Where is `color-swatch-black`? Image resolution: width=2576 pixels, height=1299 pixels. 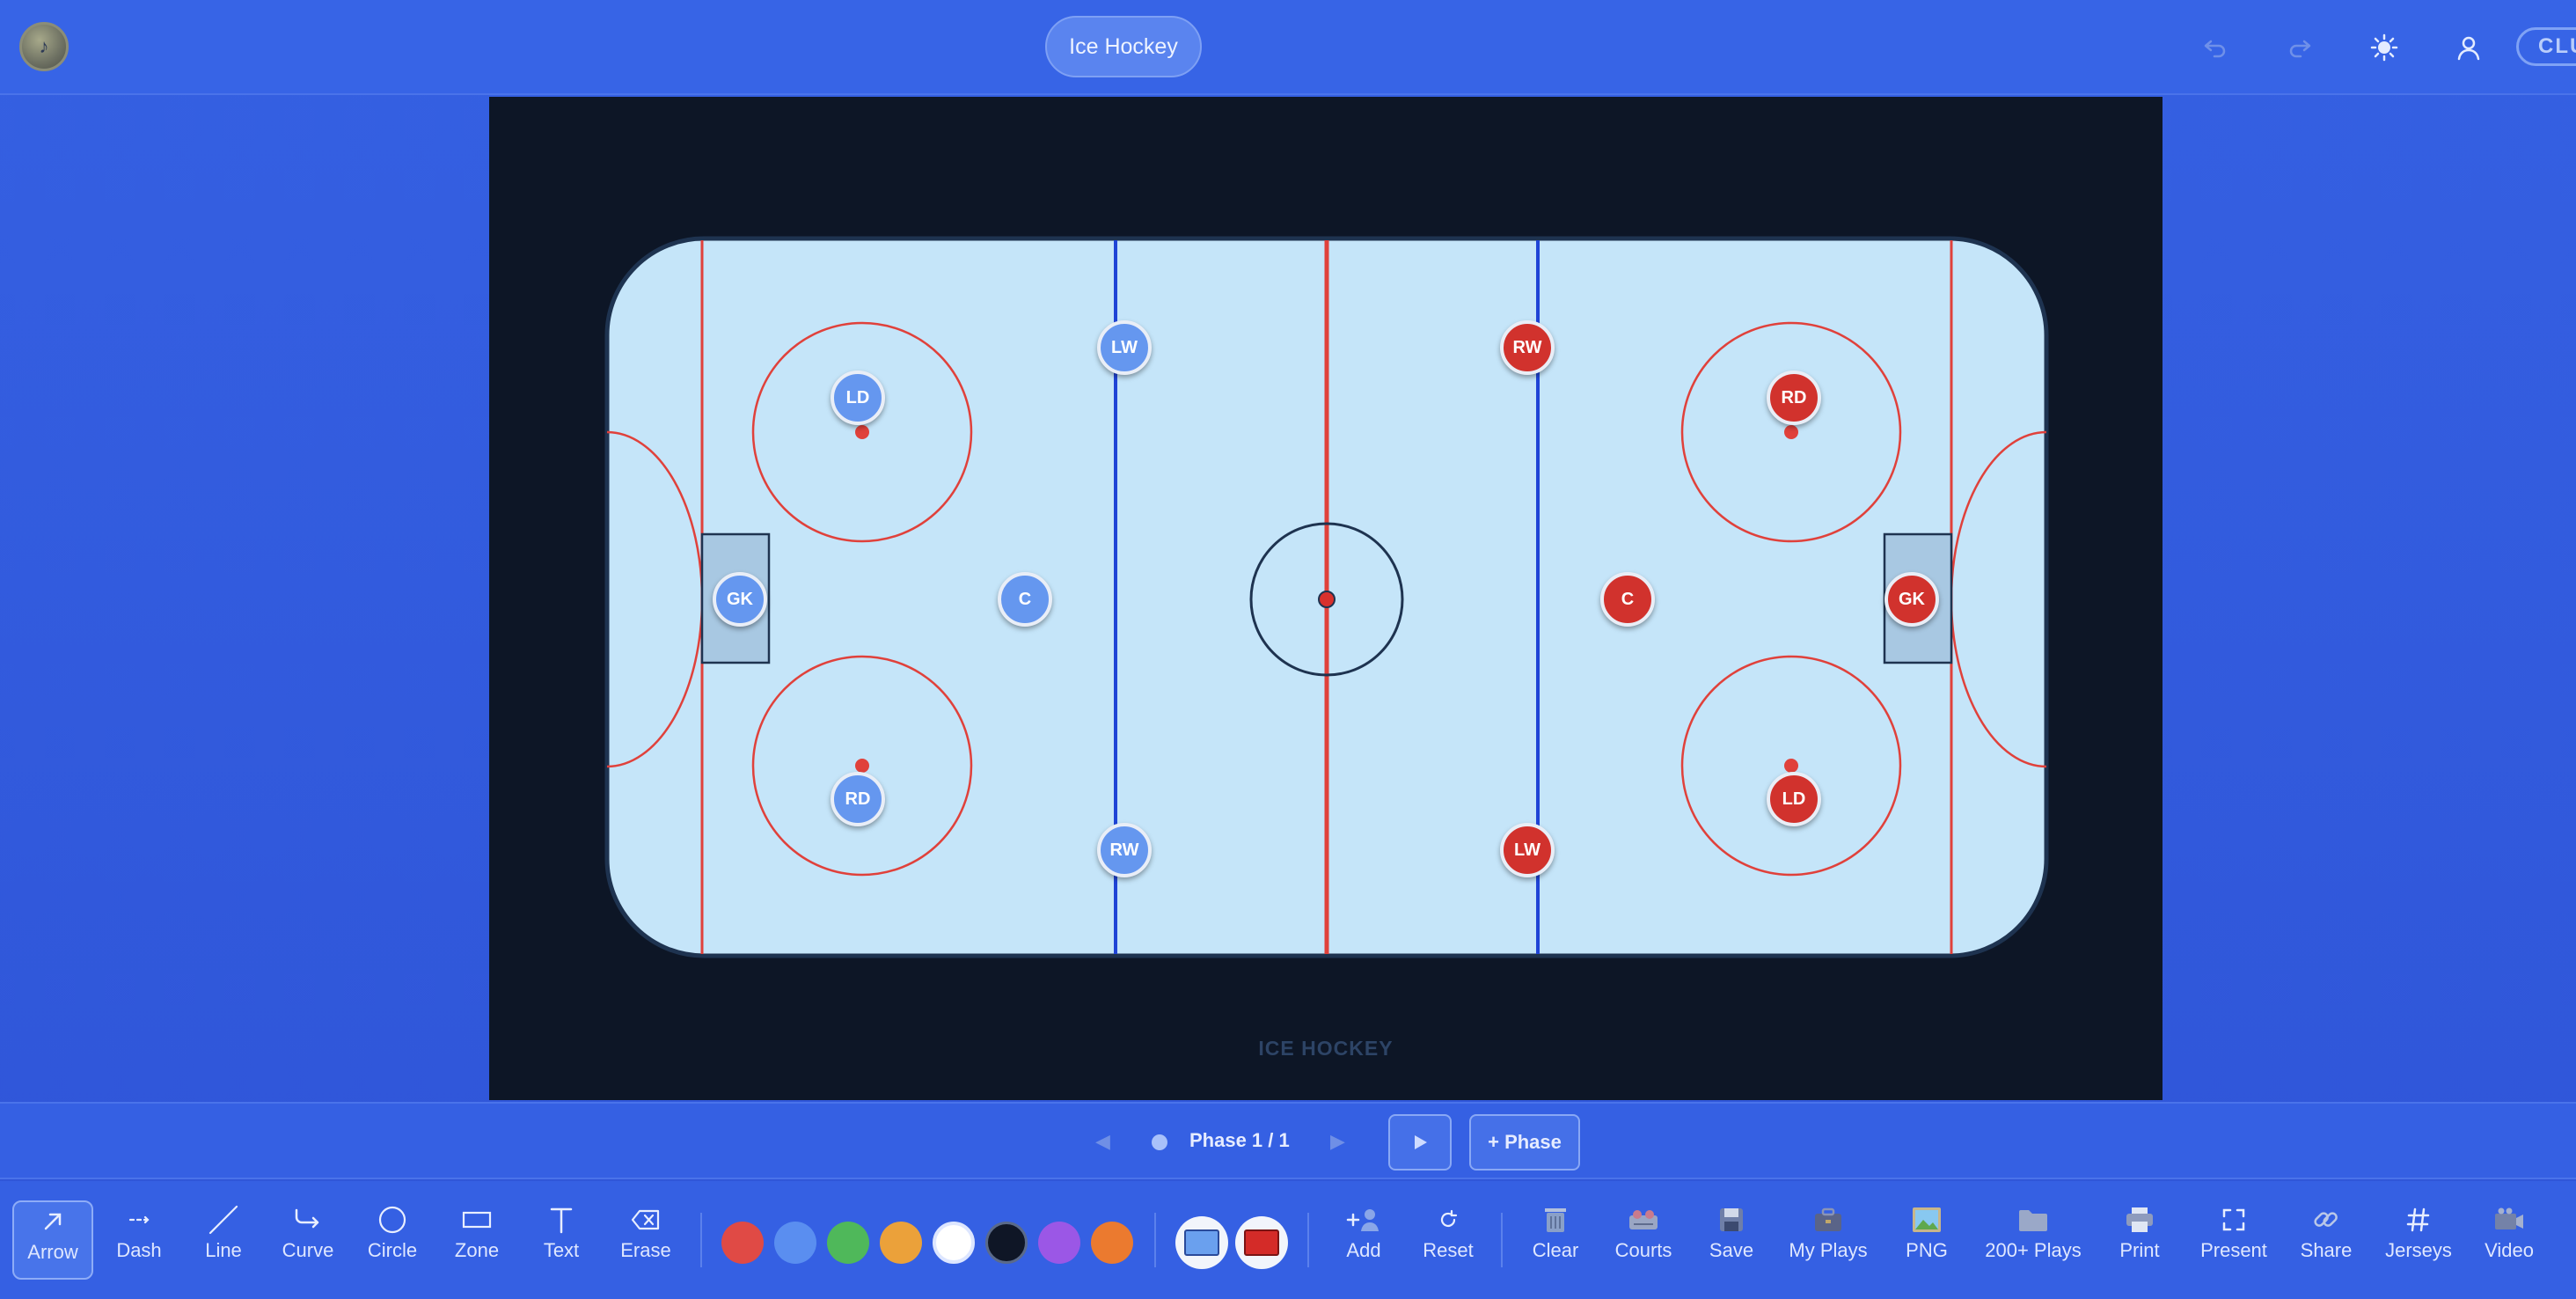 color-swatch-black is located at coordinates (1007, 1243).